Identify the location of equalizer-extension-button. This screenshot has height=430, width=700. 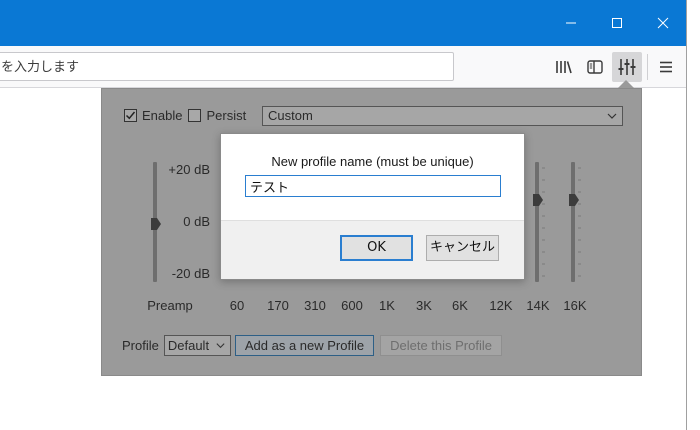
(627, 67).